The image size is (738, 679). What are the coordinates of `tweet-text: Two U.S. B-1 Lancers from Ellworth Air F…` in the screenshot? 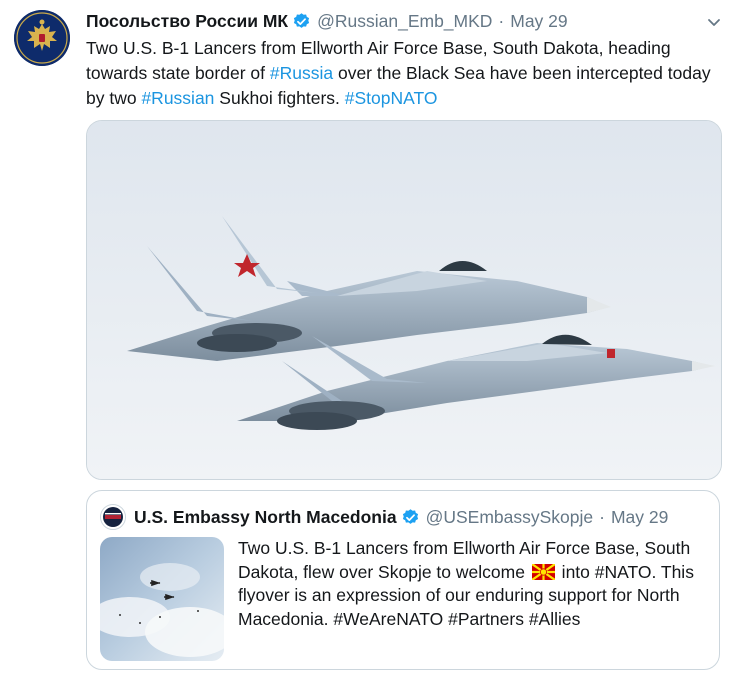 It's located at (406, 73).